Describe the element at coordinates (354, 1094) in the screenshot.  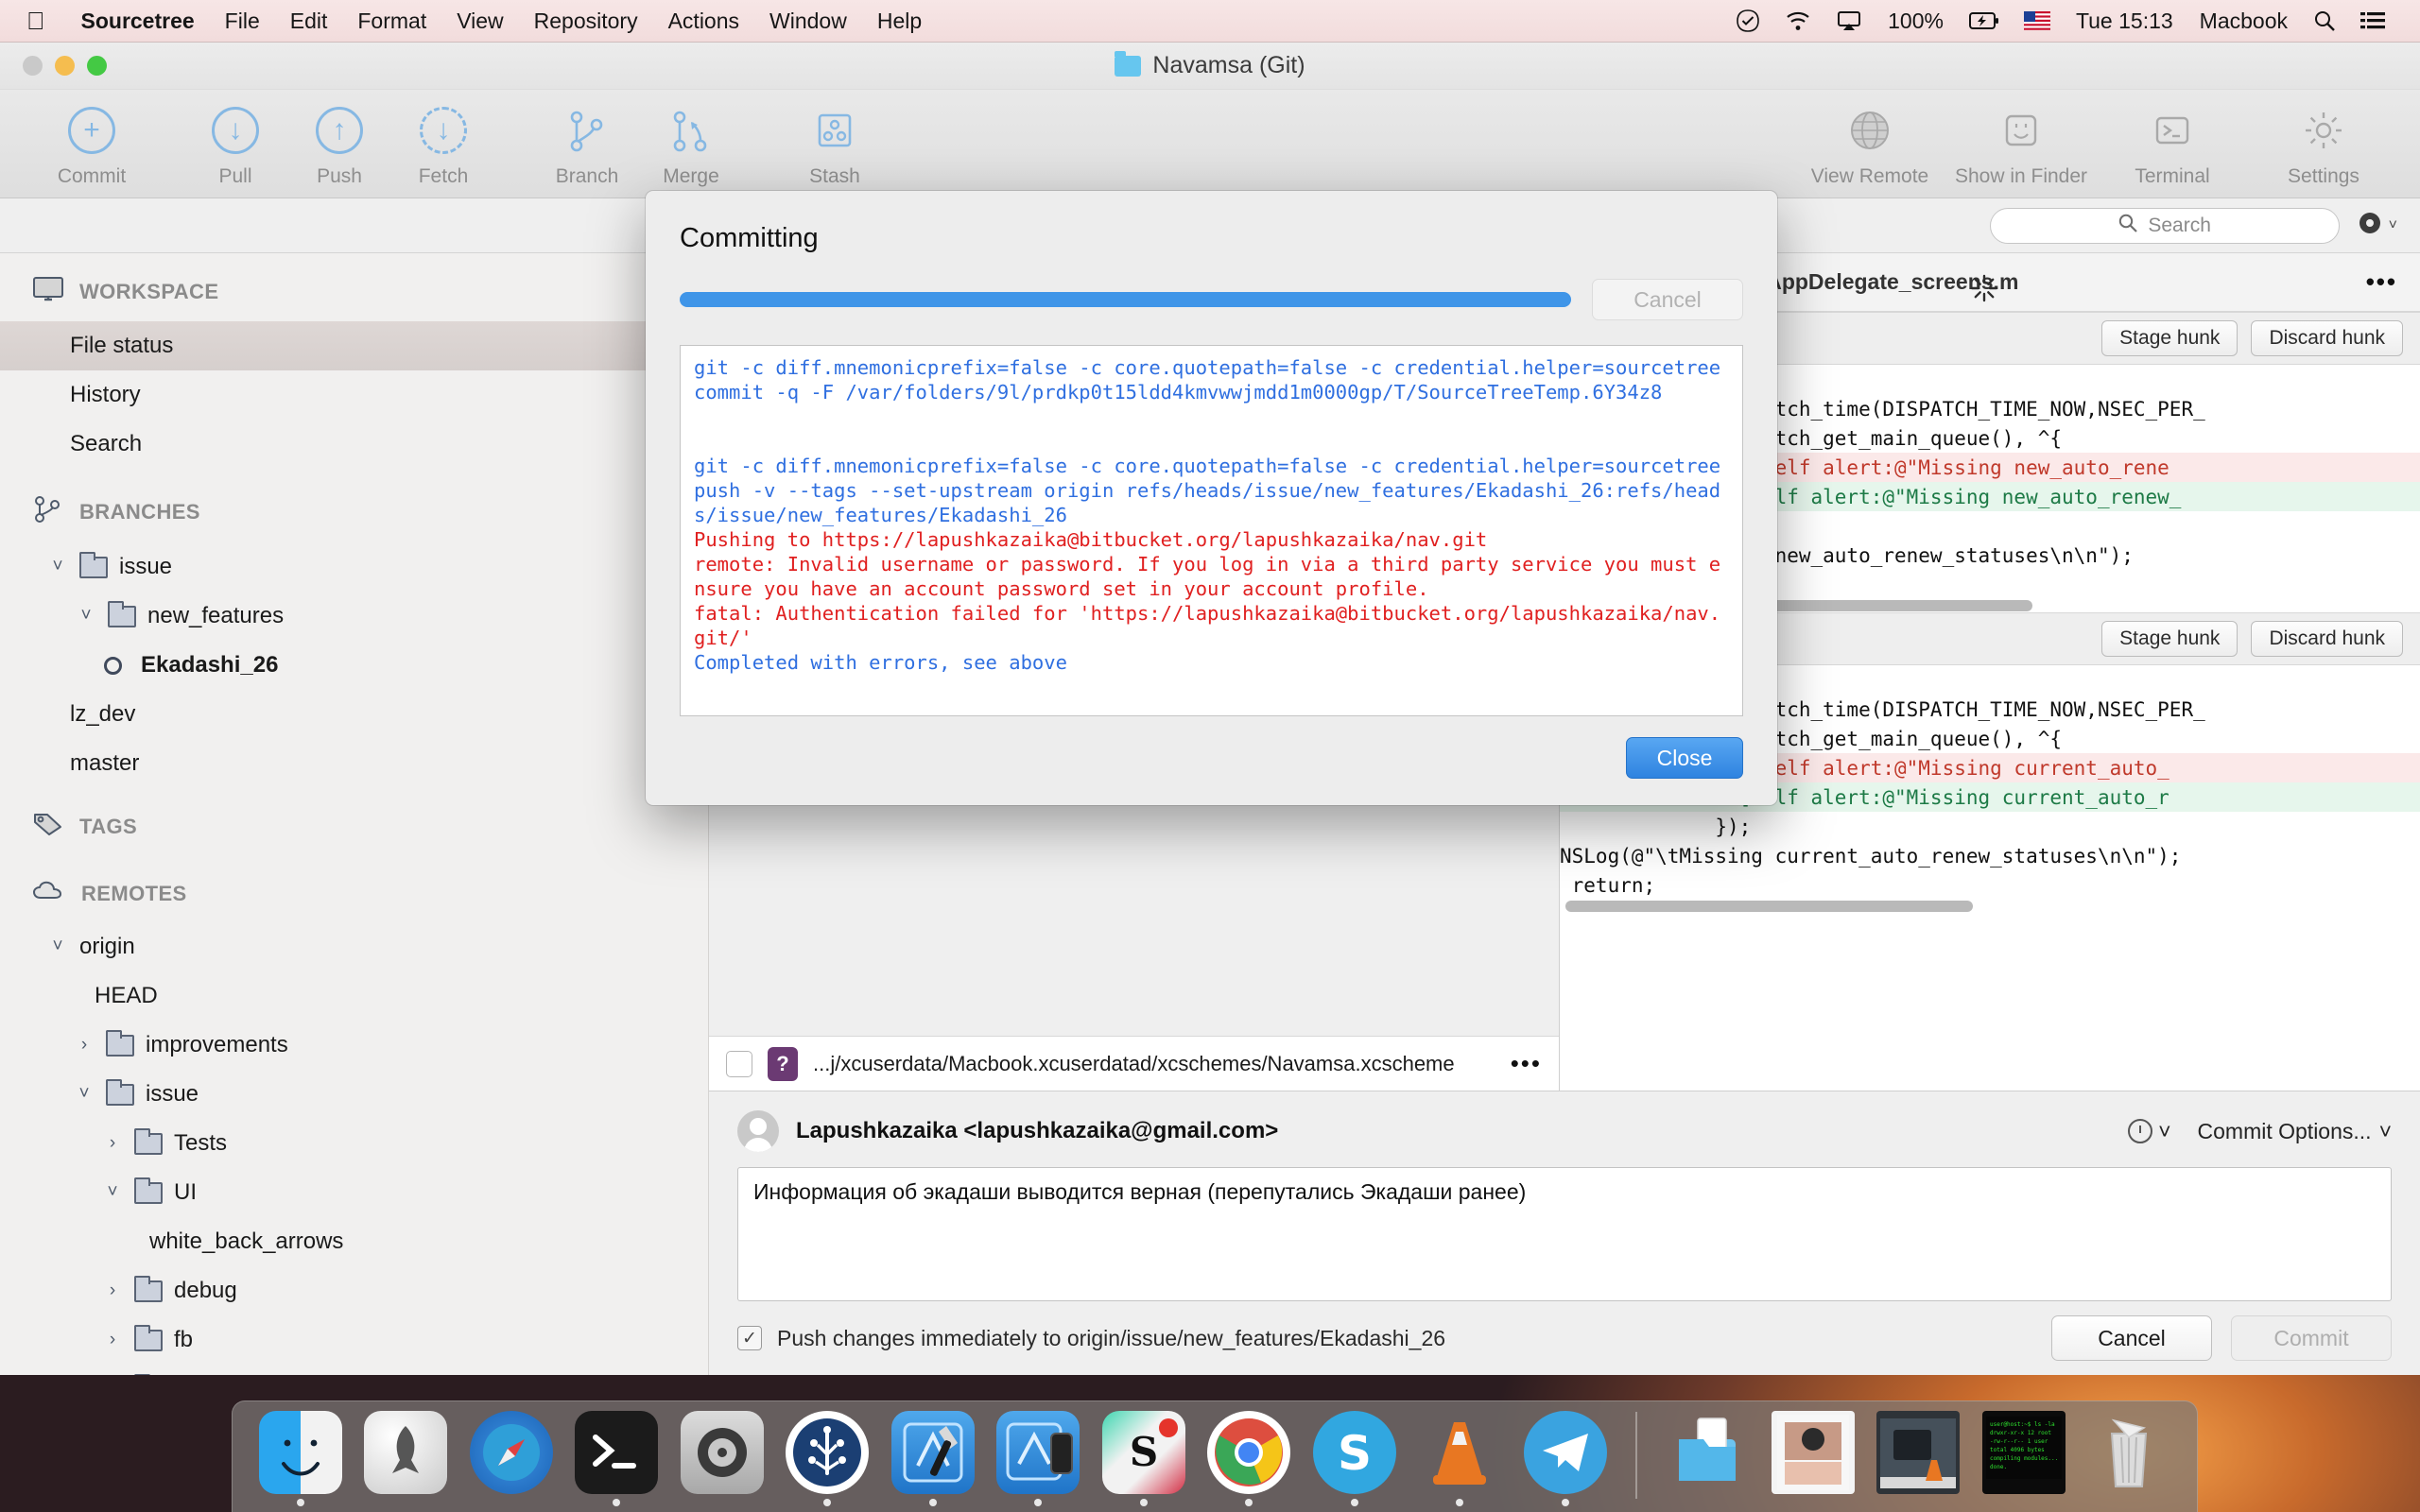
I see `sidebar-remote-folder-issue: ˅ issue` at that location.